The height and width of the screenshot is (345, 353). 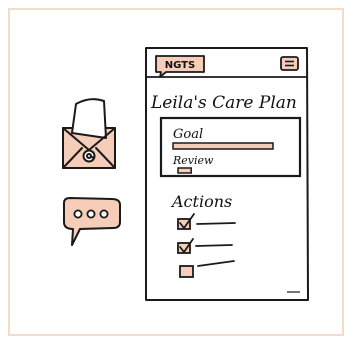 What do you see at coordinates (180, 65) in the screenshot?
I see `logo-text: NGTS` at bounding box center [180, 65].